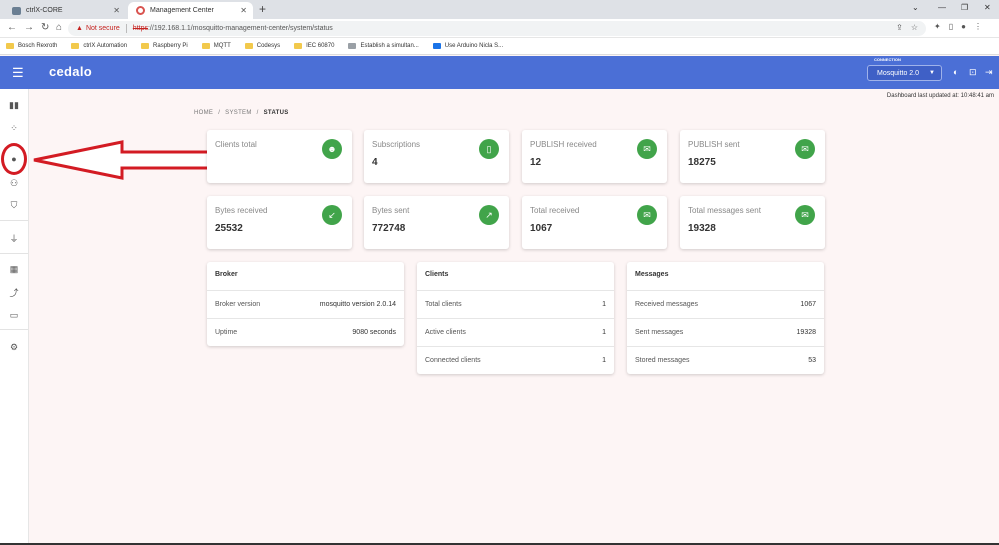 Image resolution: width=999 pixels, height=545 pixels. I want to click on last-updated-text: Dashboard last updated at: 10:48:41 am, so click(940, 96).